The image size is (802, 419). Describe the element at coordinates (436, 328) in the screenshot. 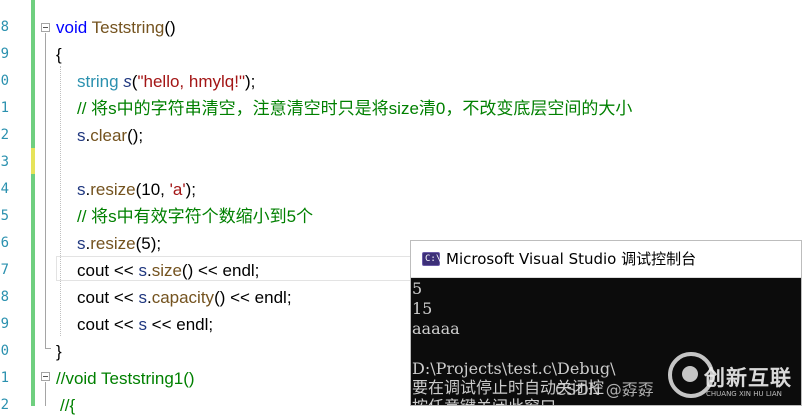

I see `console-output-line: aaaaa` at that location.